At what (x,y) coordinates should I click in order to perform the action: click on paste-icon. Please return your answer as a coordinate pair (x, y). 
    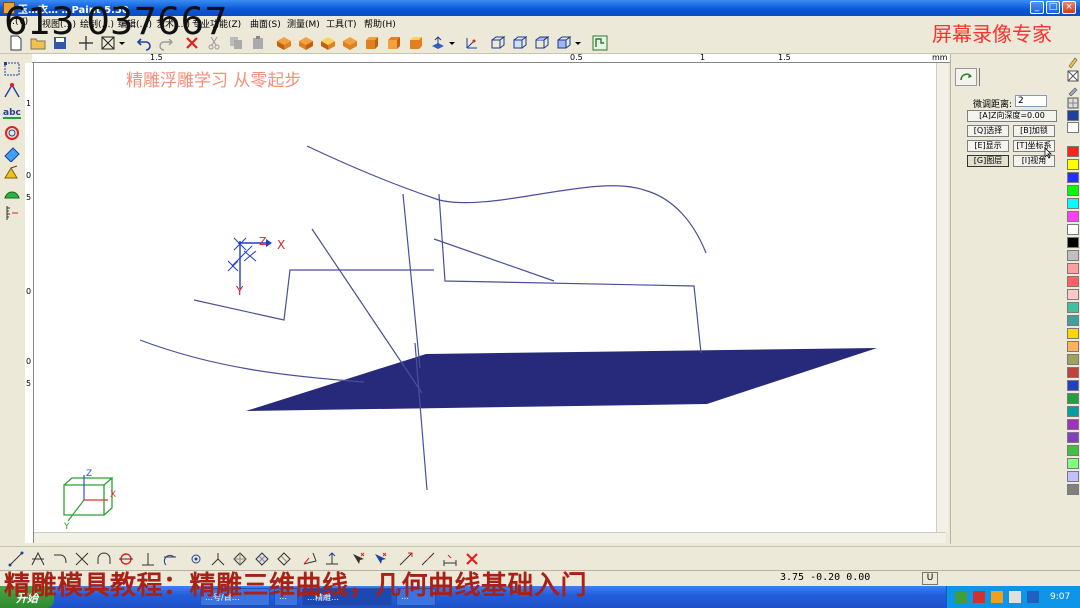
    Looking at the image, I should click on (258, 43).